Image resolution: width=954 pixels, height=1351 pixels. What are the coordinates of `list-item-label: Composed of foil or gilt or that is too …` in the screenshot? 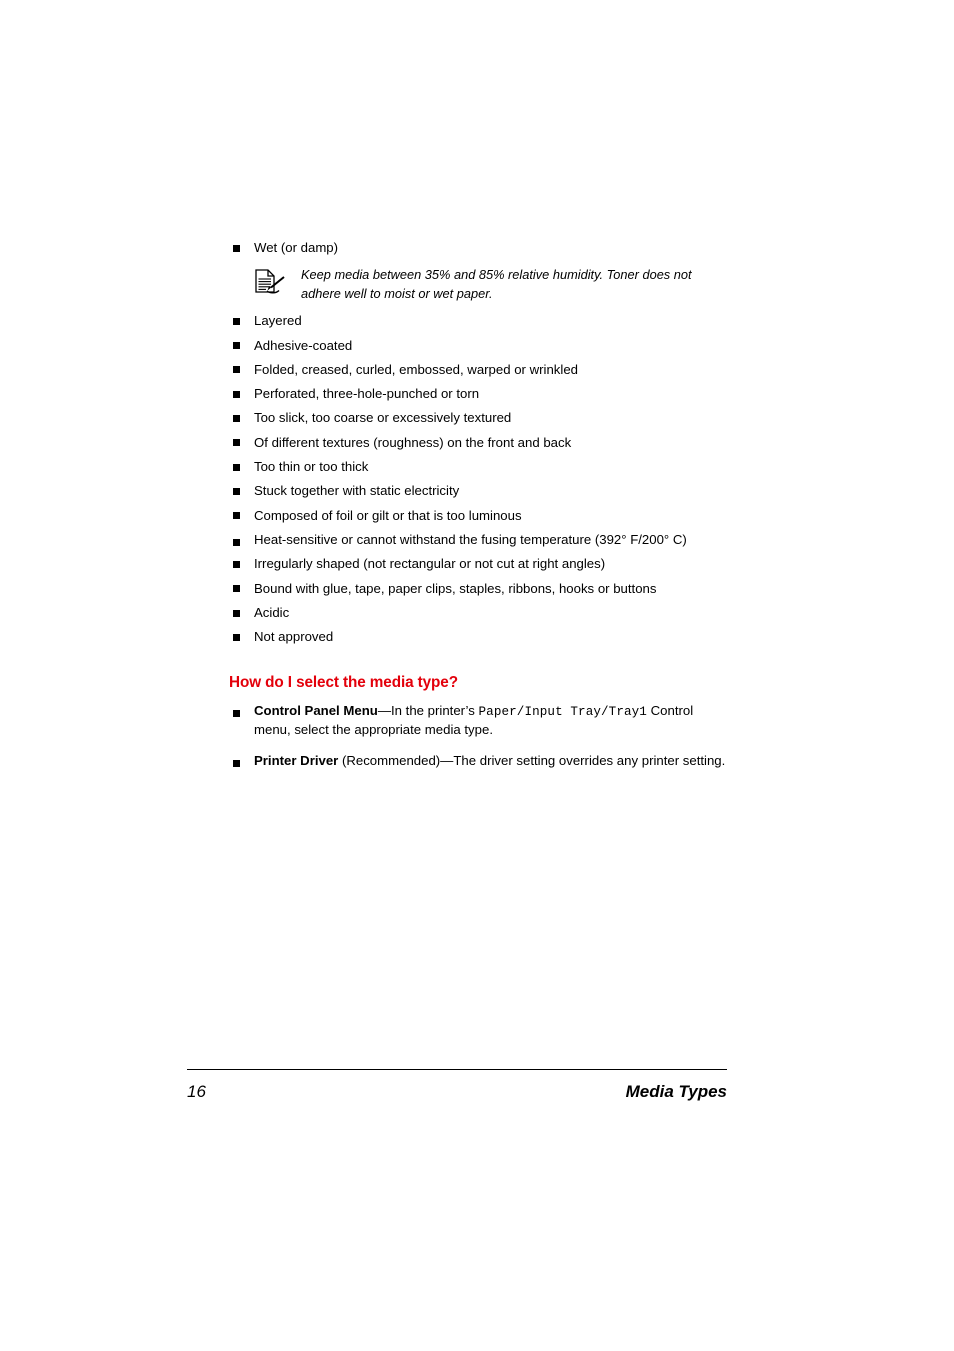 It's located at (388, 515).